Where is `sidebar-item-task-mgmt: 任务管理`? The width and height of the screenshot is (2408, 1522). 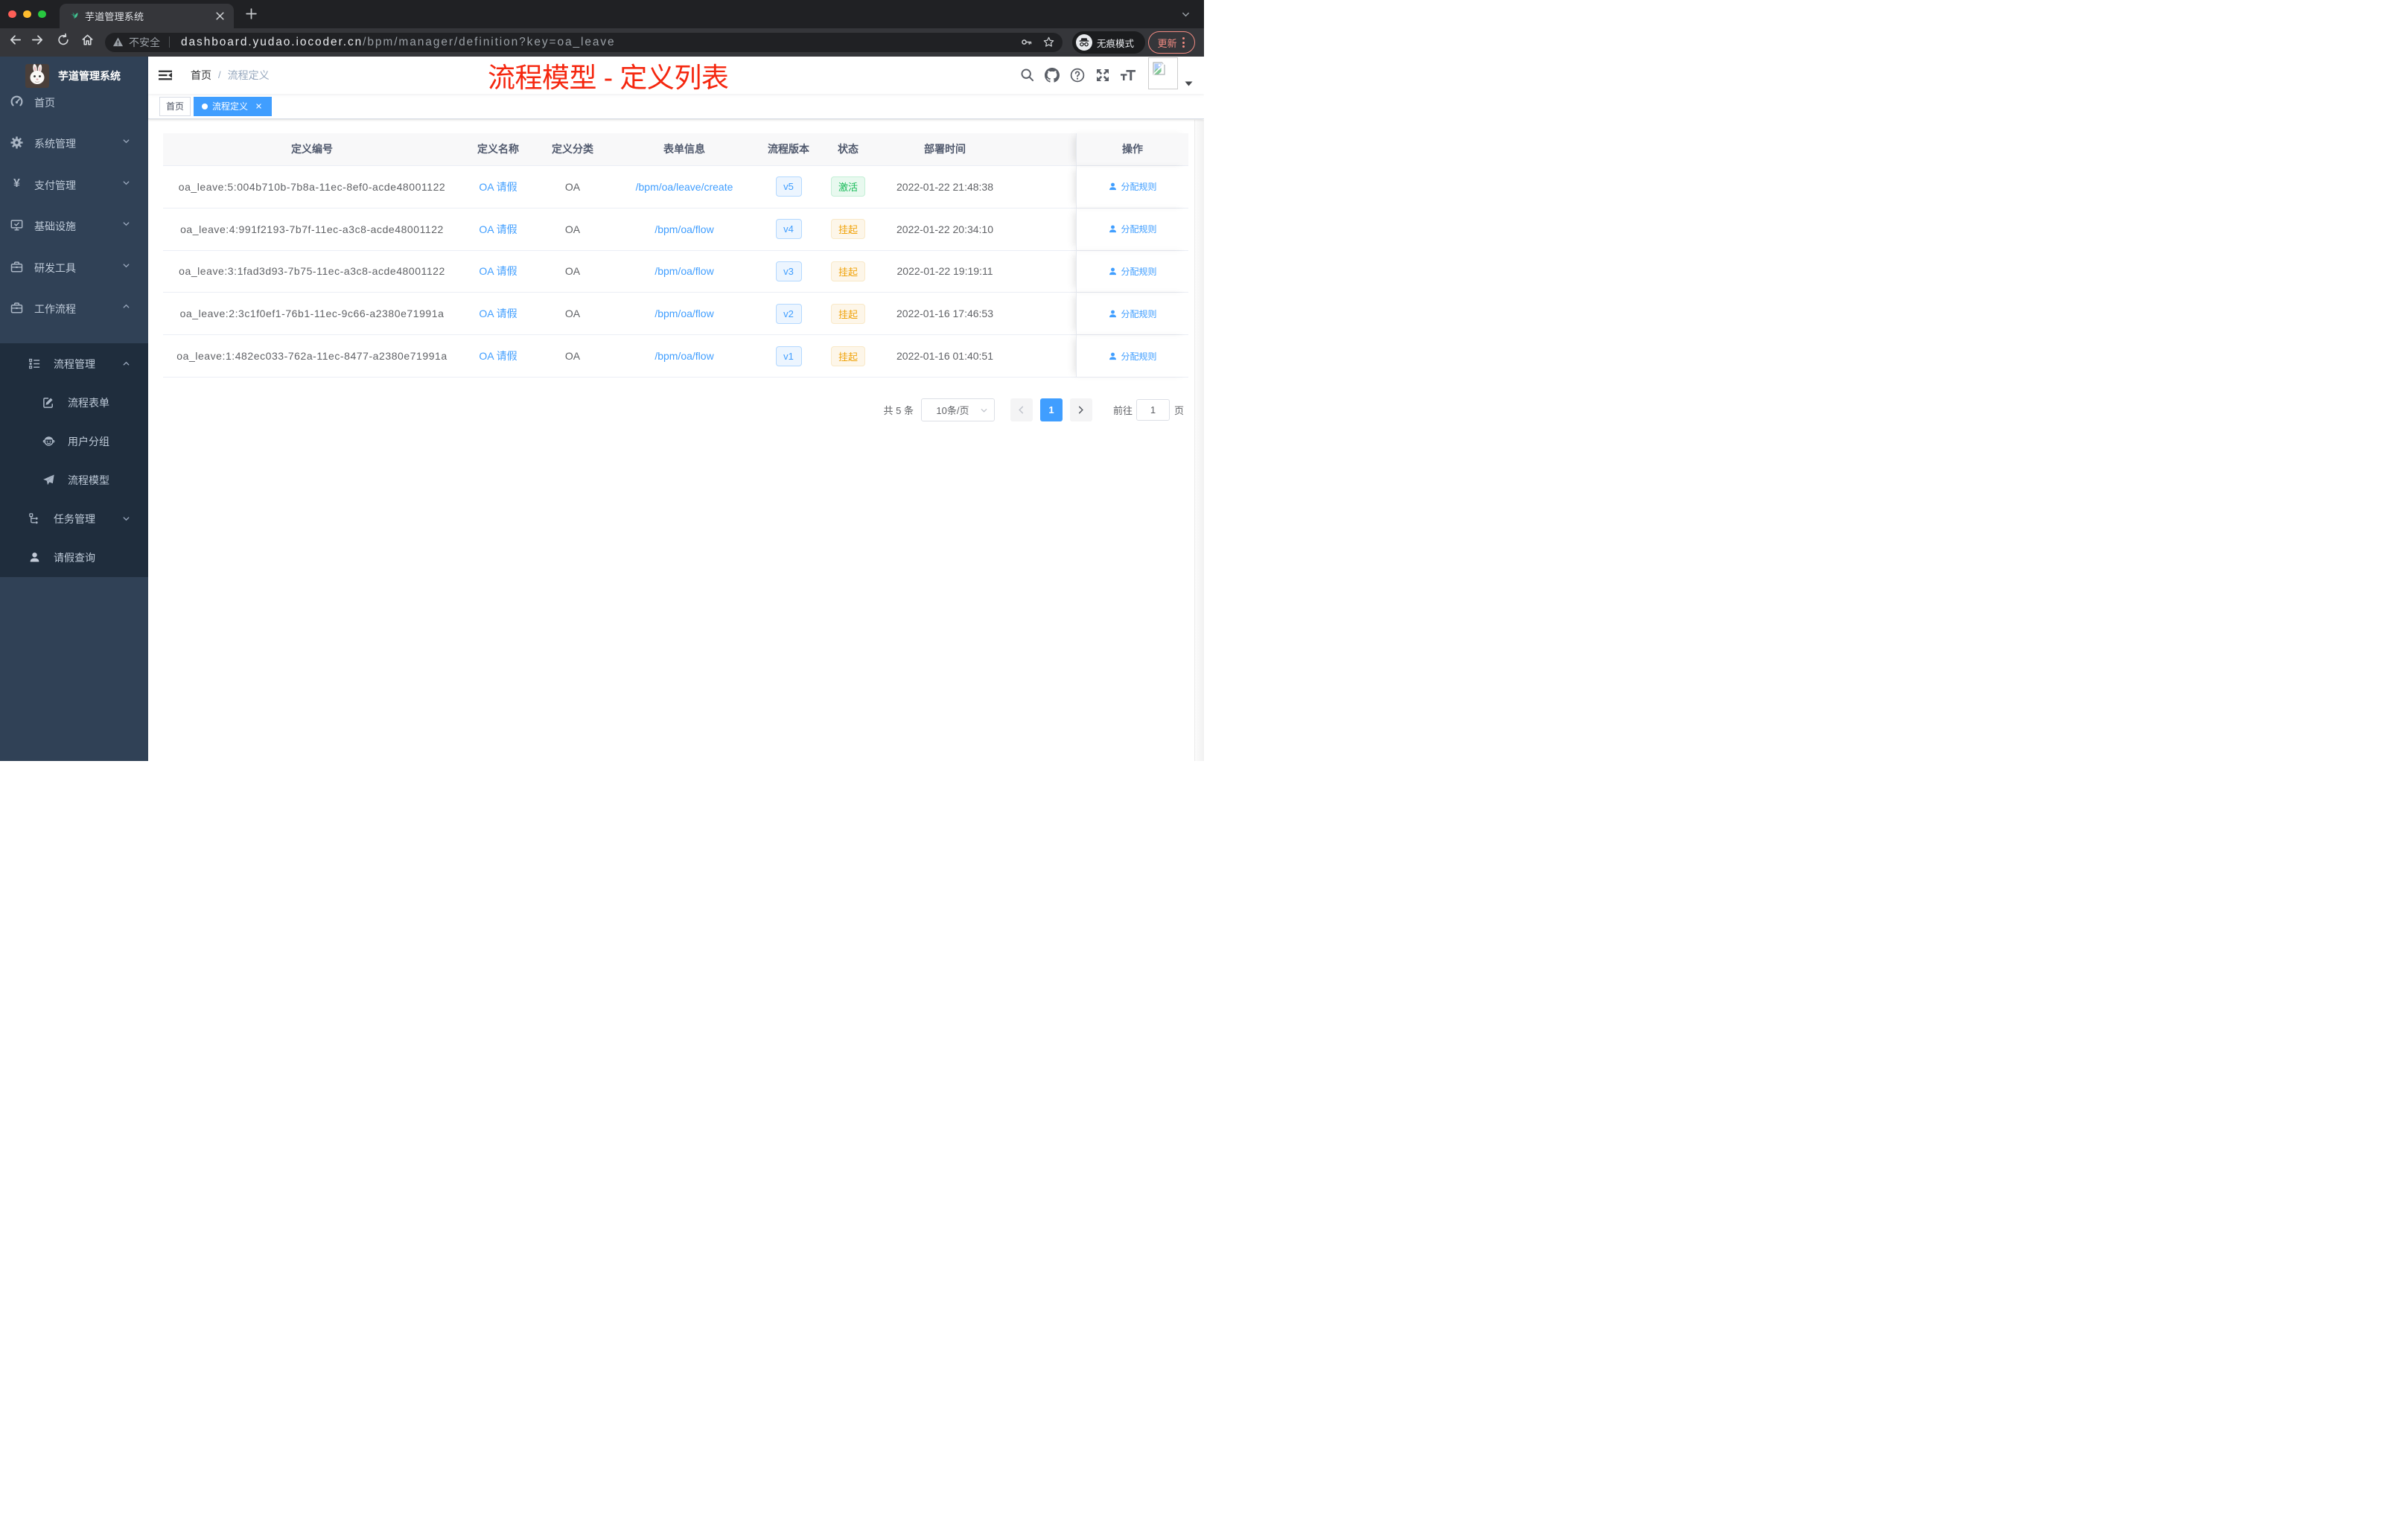
sidebar-item-task-mgmt: 任务管理 is located at coordinates (74, 519).